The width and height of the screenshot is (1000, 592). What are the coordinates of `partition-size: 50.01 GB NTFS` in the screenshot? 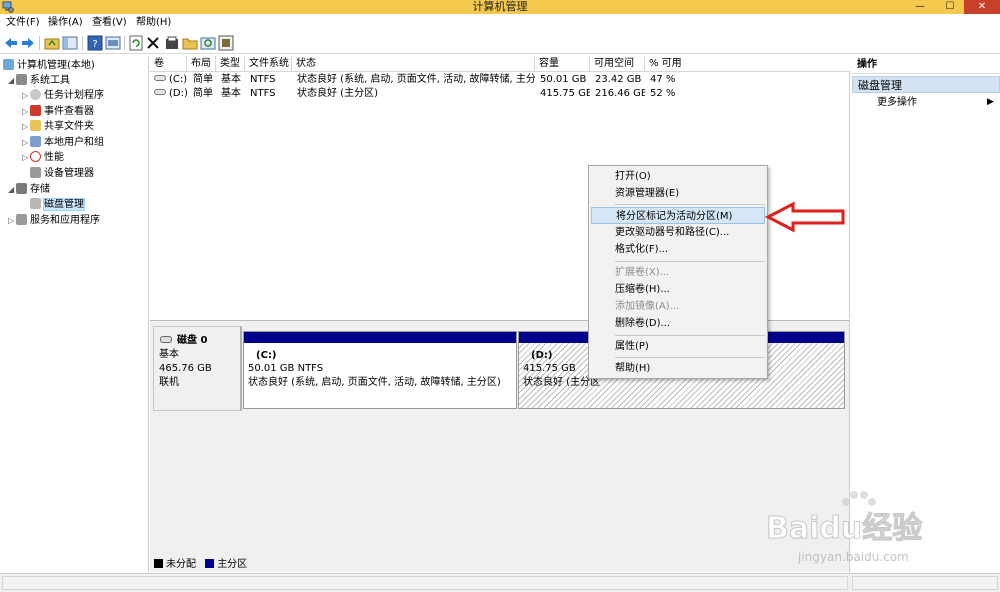 It's located at (286, 368).